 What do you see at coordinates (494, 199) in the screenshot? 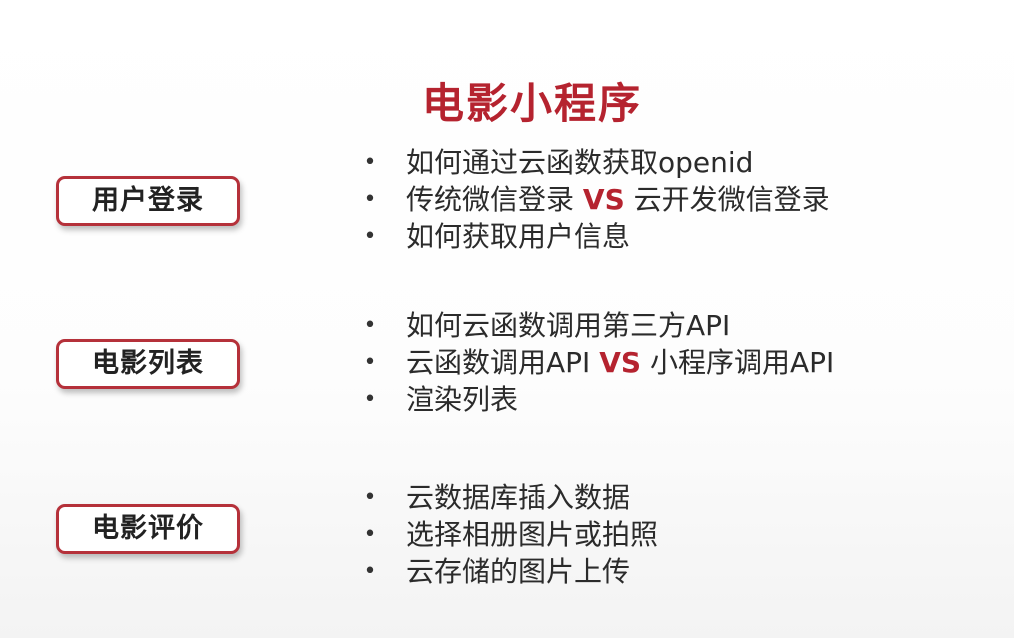
I see `list-item-text-before: 传统微信登录` at bounding box center [494, 199].